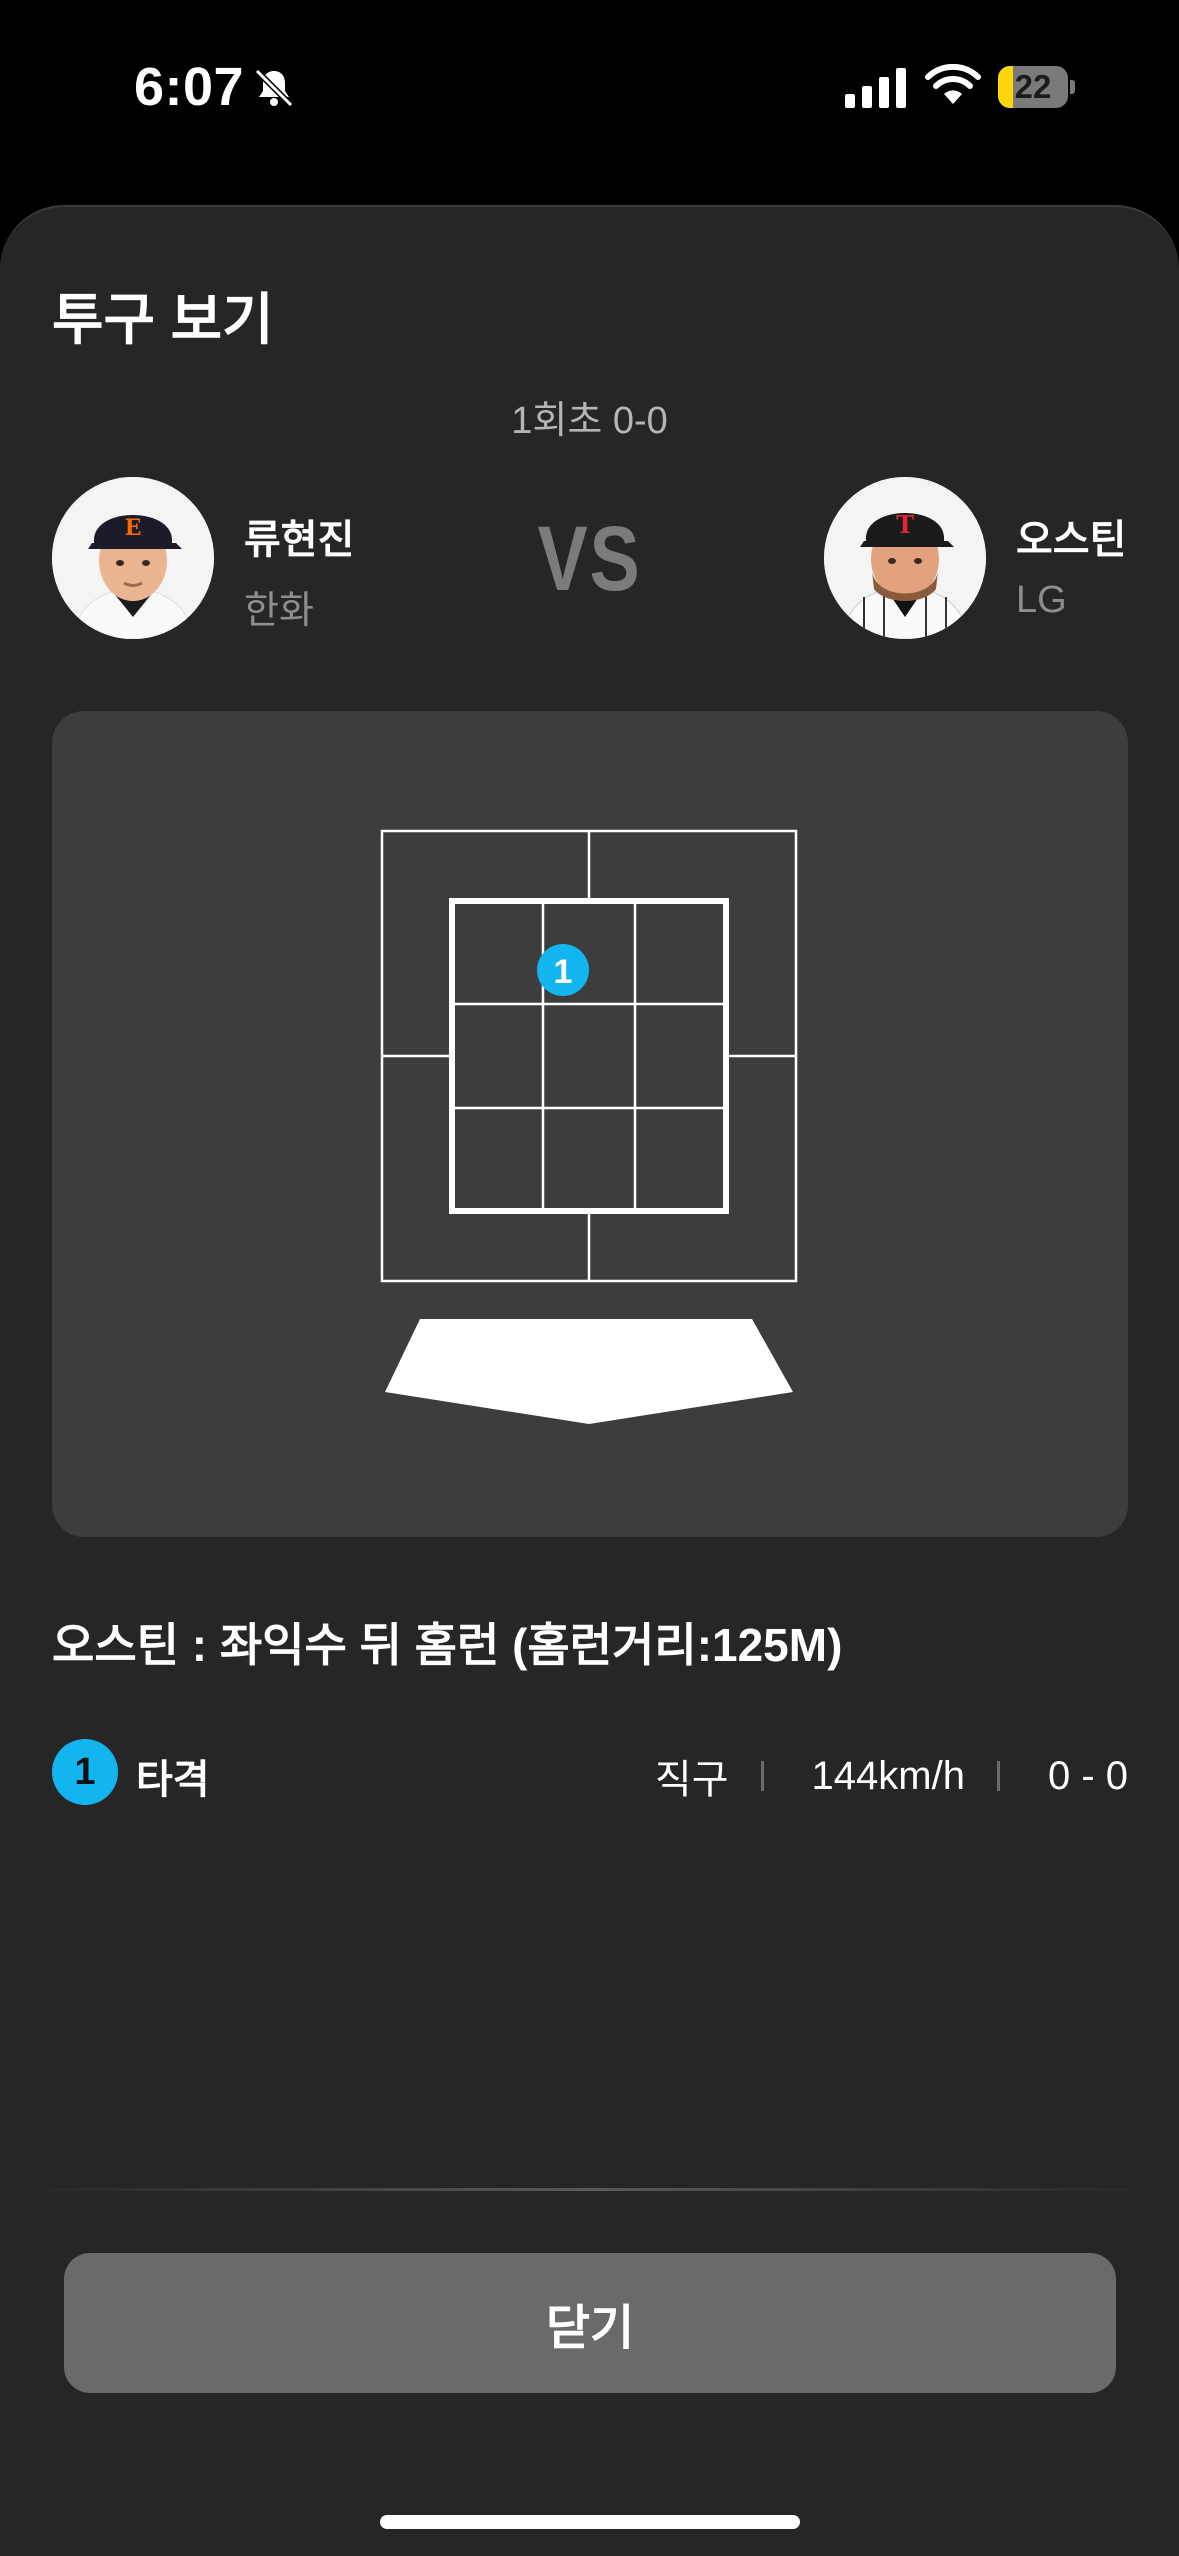 The image size is (1179, 2556). What do you see at coordinates (163, 319) in the screenshot?
I see `sheet-title: 투구 보기` at bounding box center [163, 319].